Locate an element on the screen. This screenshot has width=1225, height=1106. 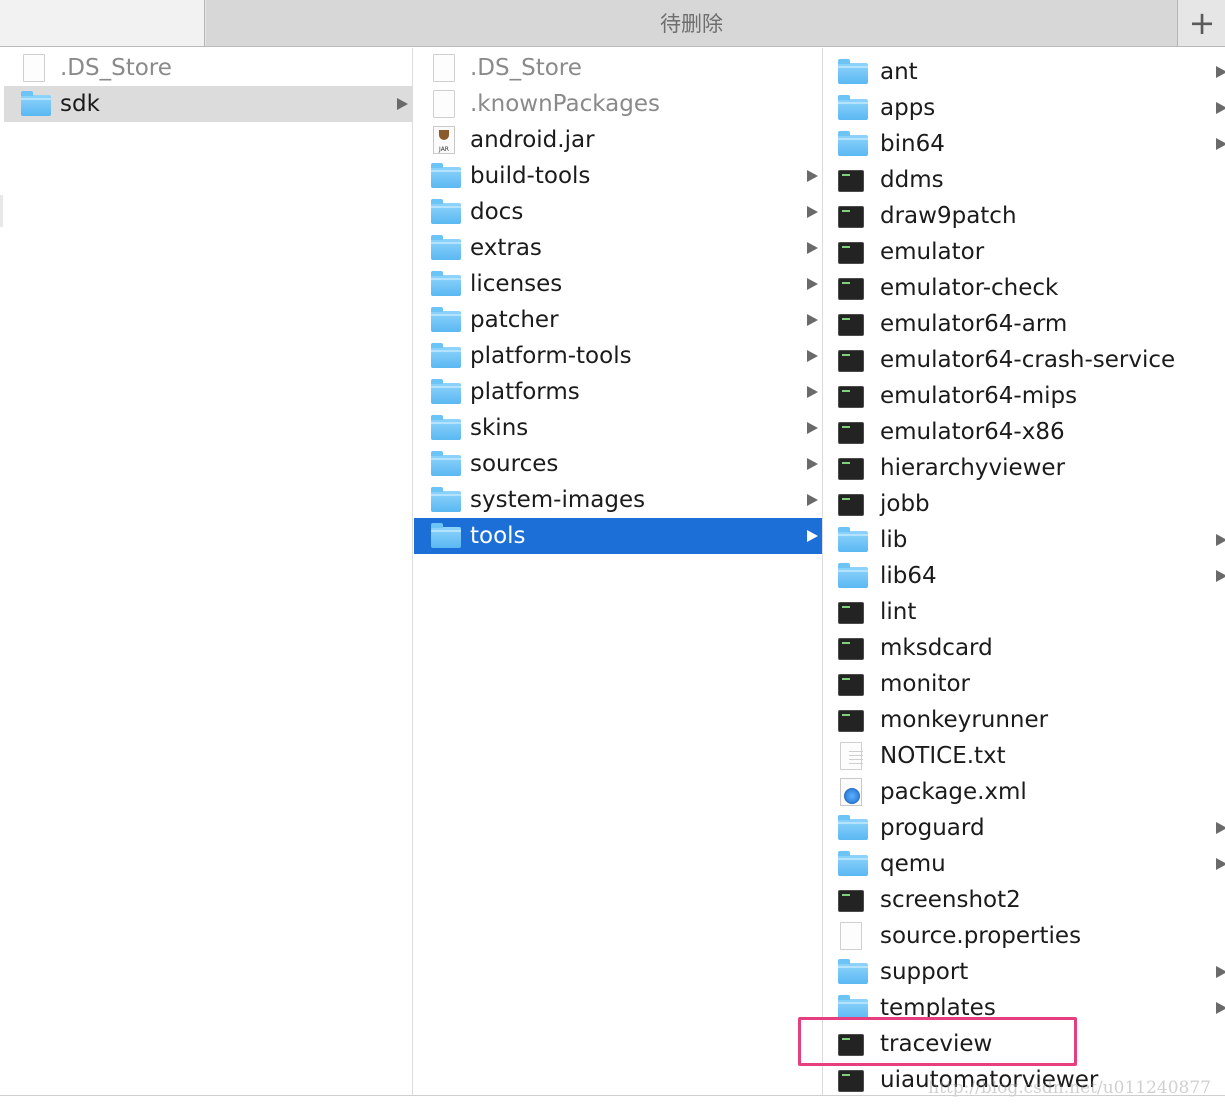
file-row: NOTICE.txt is located at coordinates (1024, 756).